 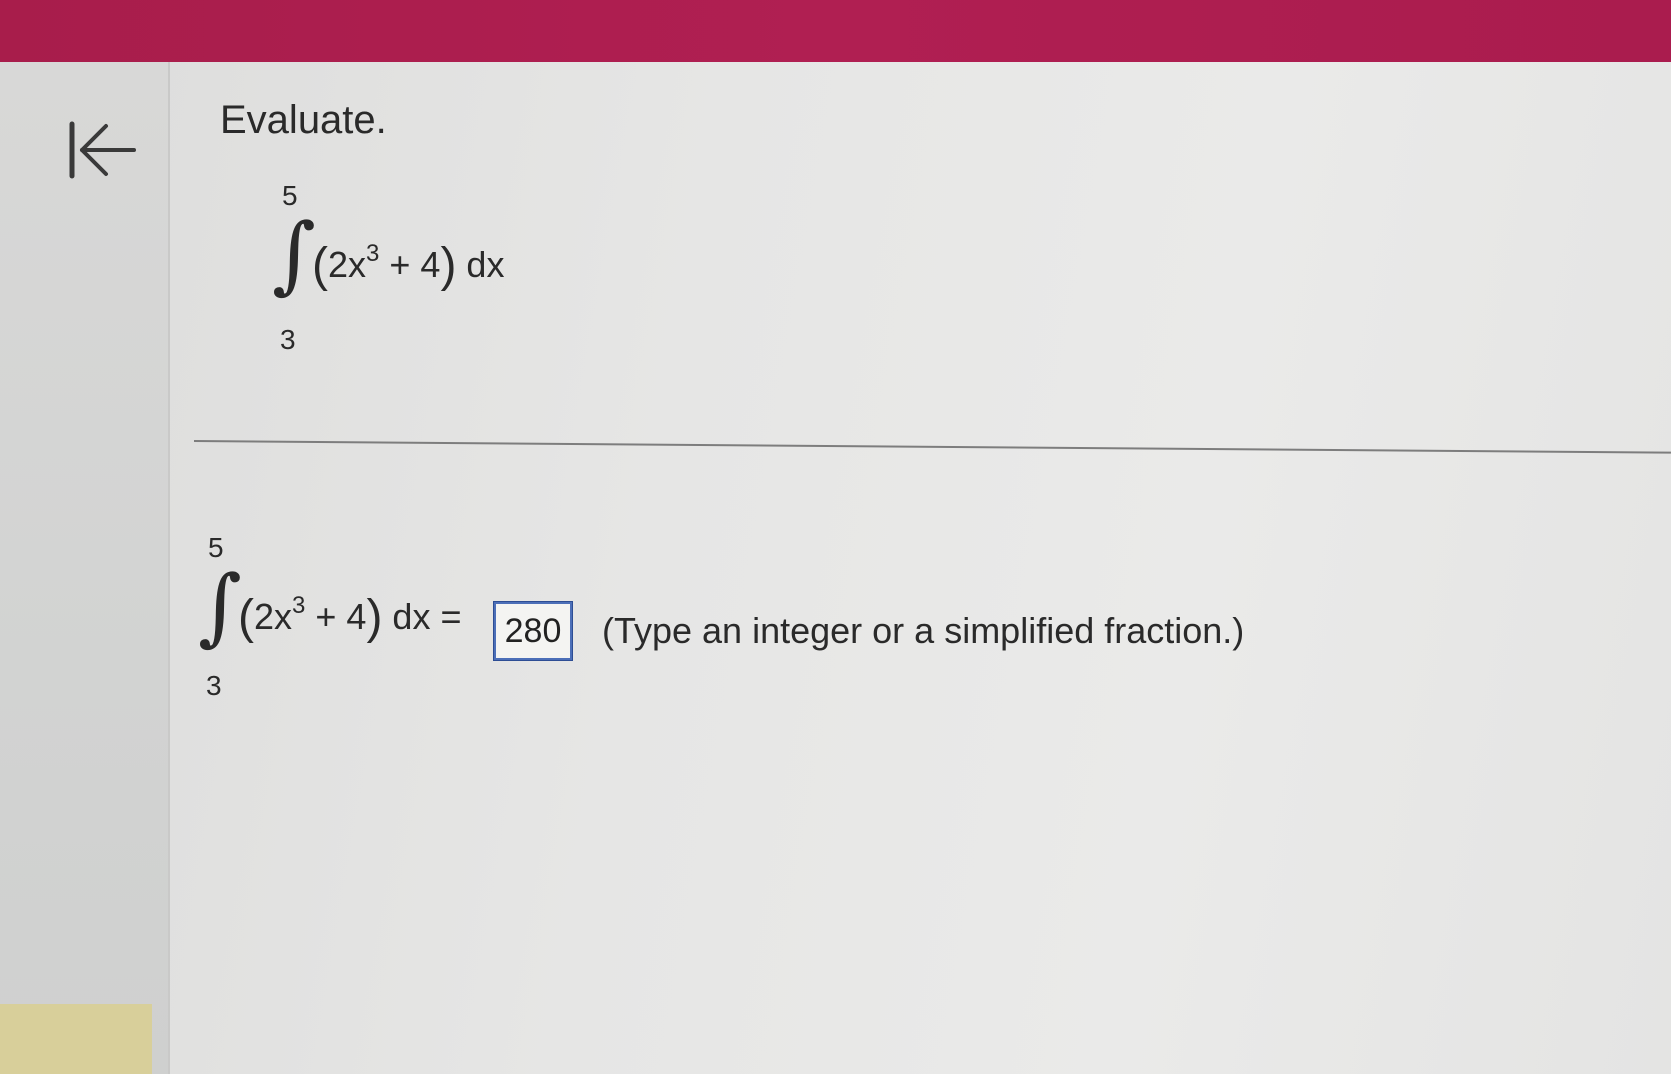 I want to click on open-paren: (, so click(x=320, y=265).